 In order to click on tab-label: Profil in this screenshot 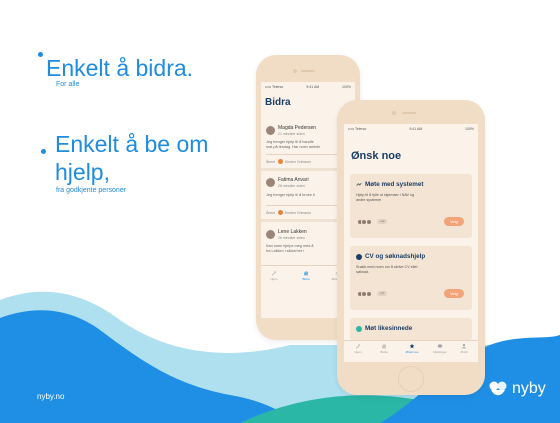, I will do `click(464, 352)`.